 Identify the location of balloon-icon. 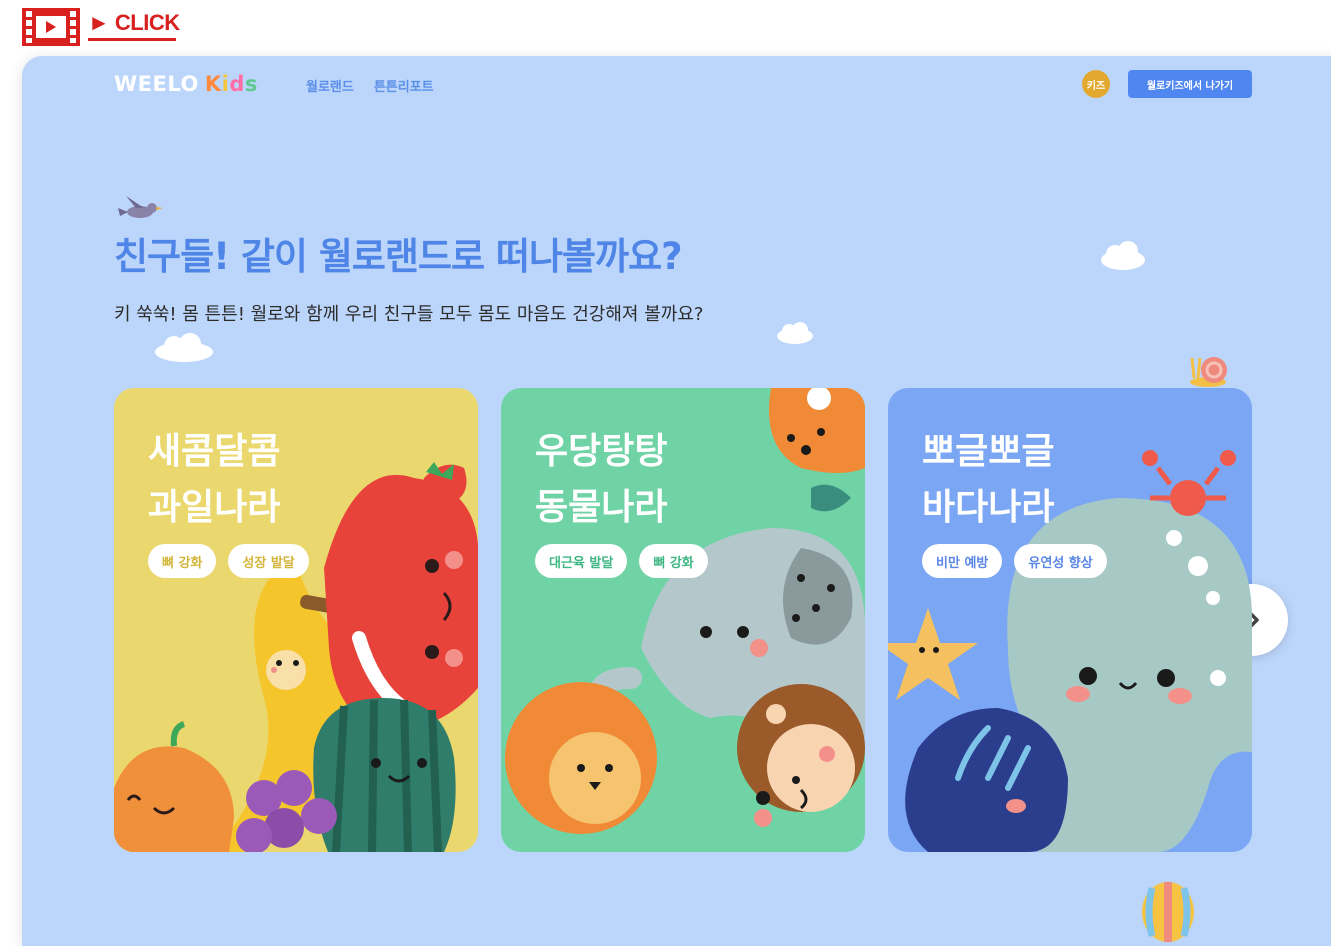
(1168, 912).